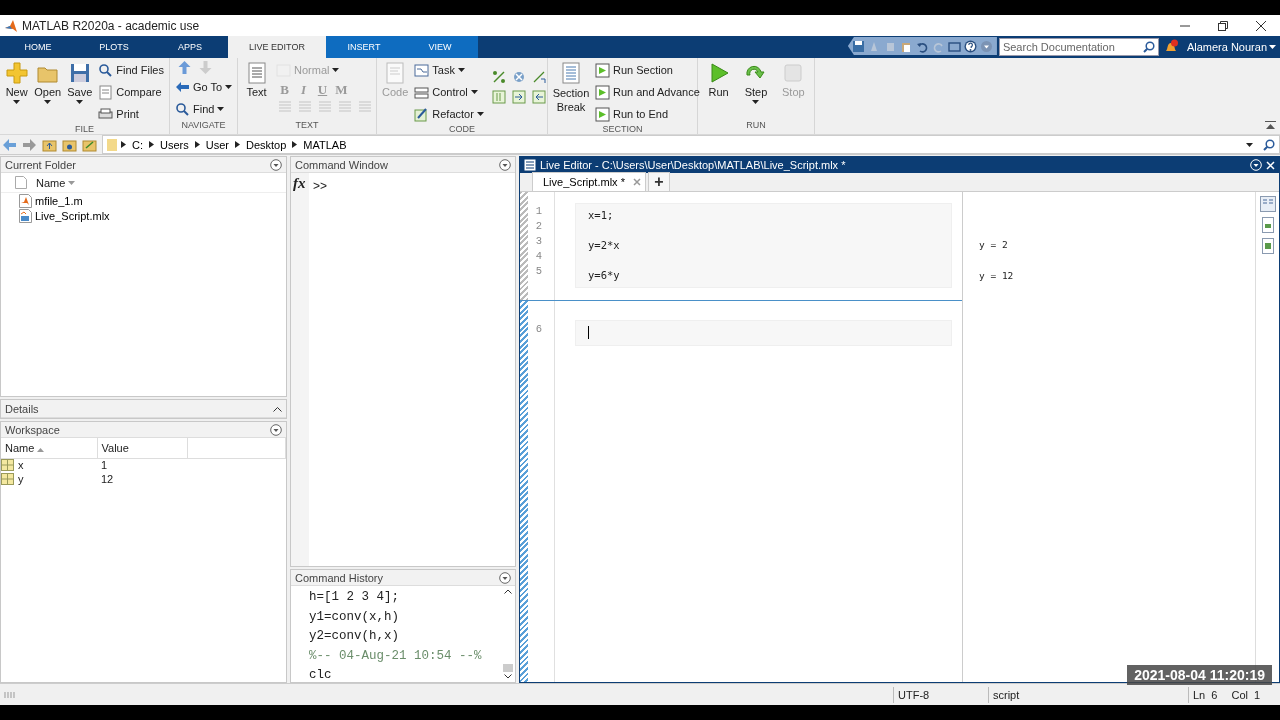  I want to click on variable-value: 12, so click(107, 479).